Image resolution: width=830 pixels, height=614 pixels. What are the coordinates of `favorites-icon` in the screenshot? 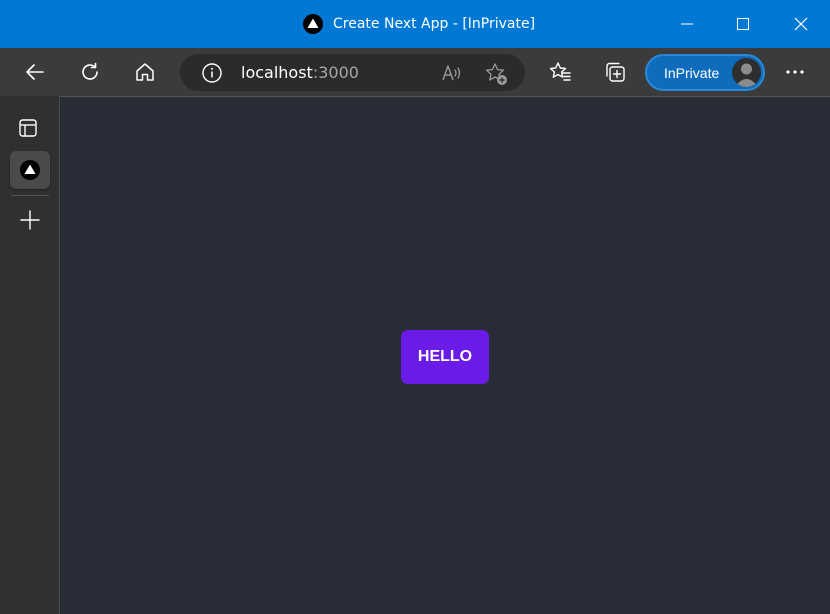 It's located at (560, 71).